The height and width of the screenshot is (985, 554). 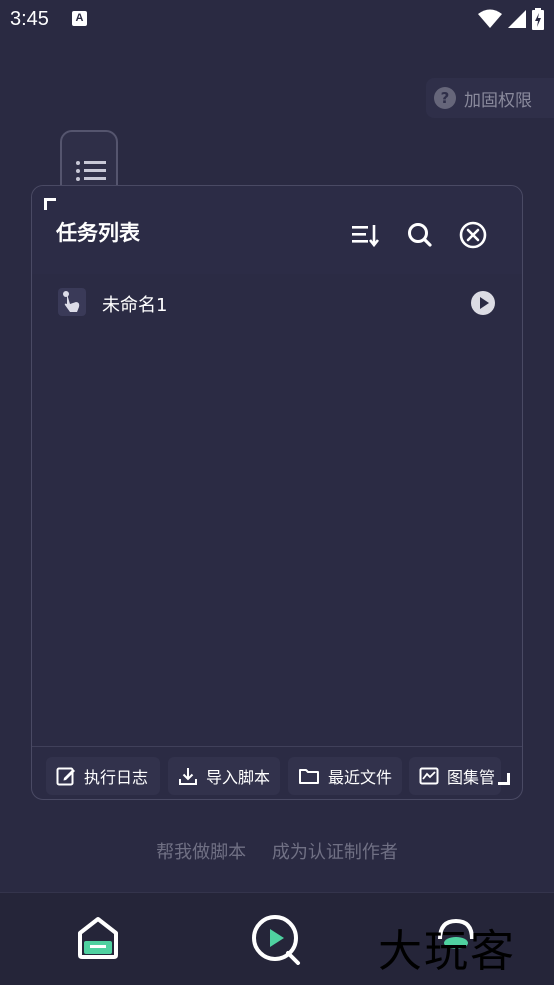 I want to click on import-script-button: 导入脚本, so click(x=224, y=776).